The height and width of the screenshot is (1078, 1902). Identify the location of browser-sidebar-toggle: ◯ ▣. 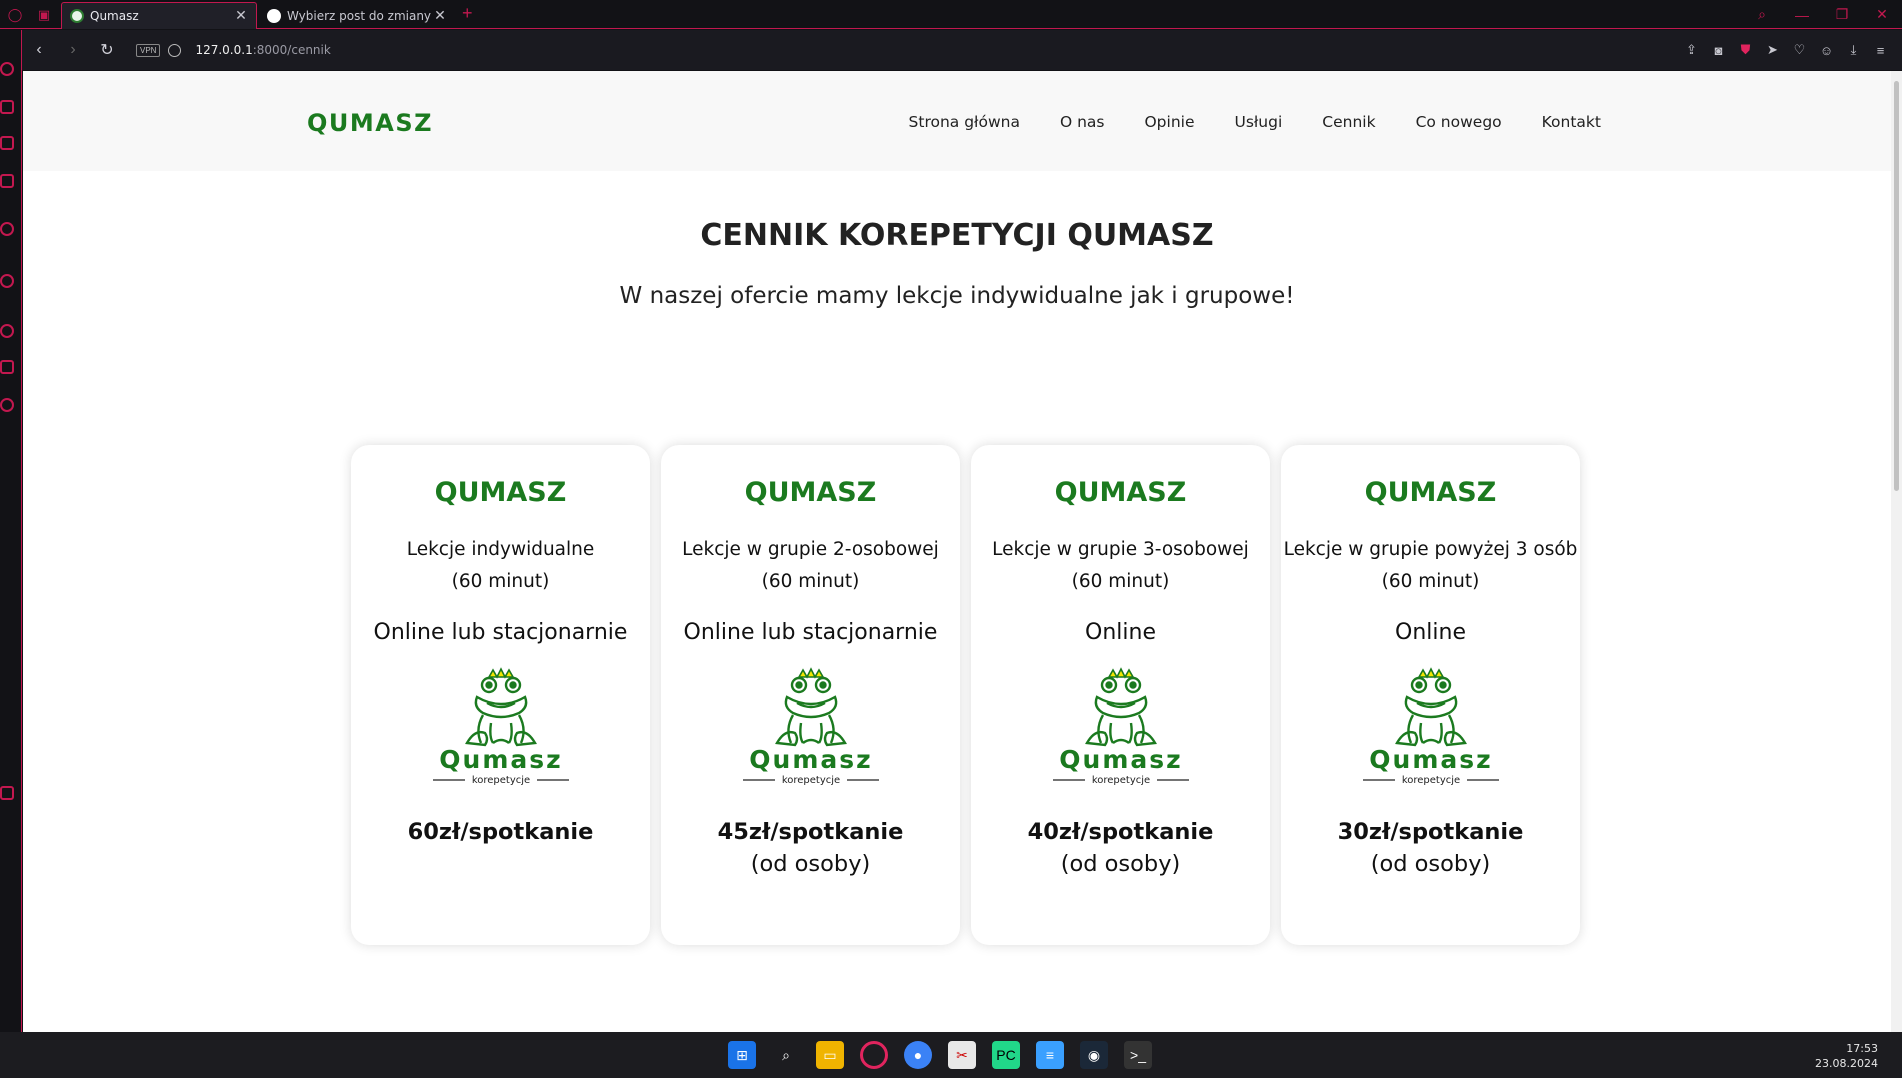
(29, 14).